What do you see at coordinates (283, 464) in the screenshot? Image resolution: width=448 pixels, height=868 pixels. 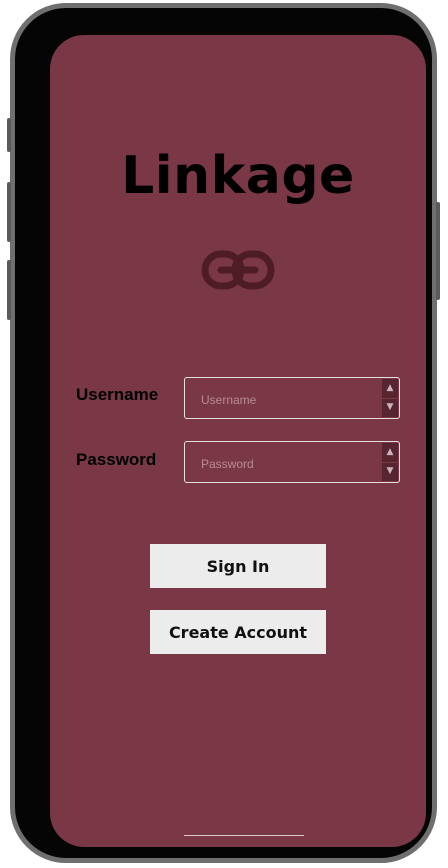 I see `password-input` at bounding box center [283, 464].